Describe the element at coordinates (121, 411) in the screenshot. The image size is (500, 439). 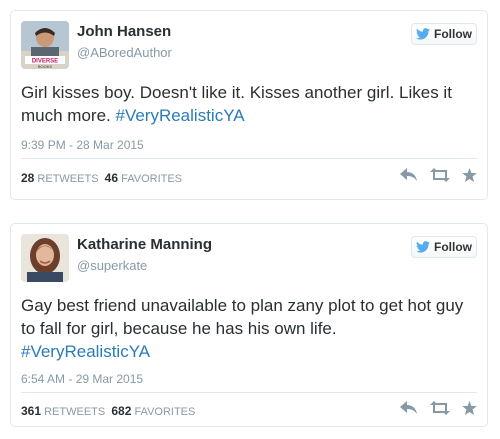
I see `favorite-count: 682` at that location.